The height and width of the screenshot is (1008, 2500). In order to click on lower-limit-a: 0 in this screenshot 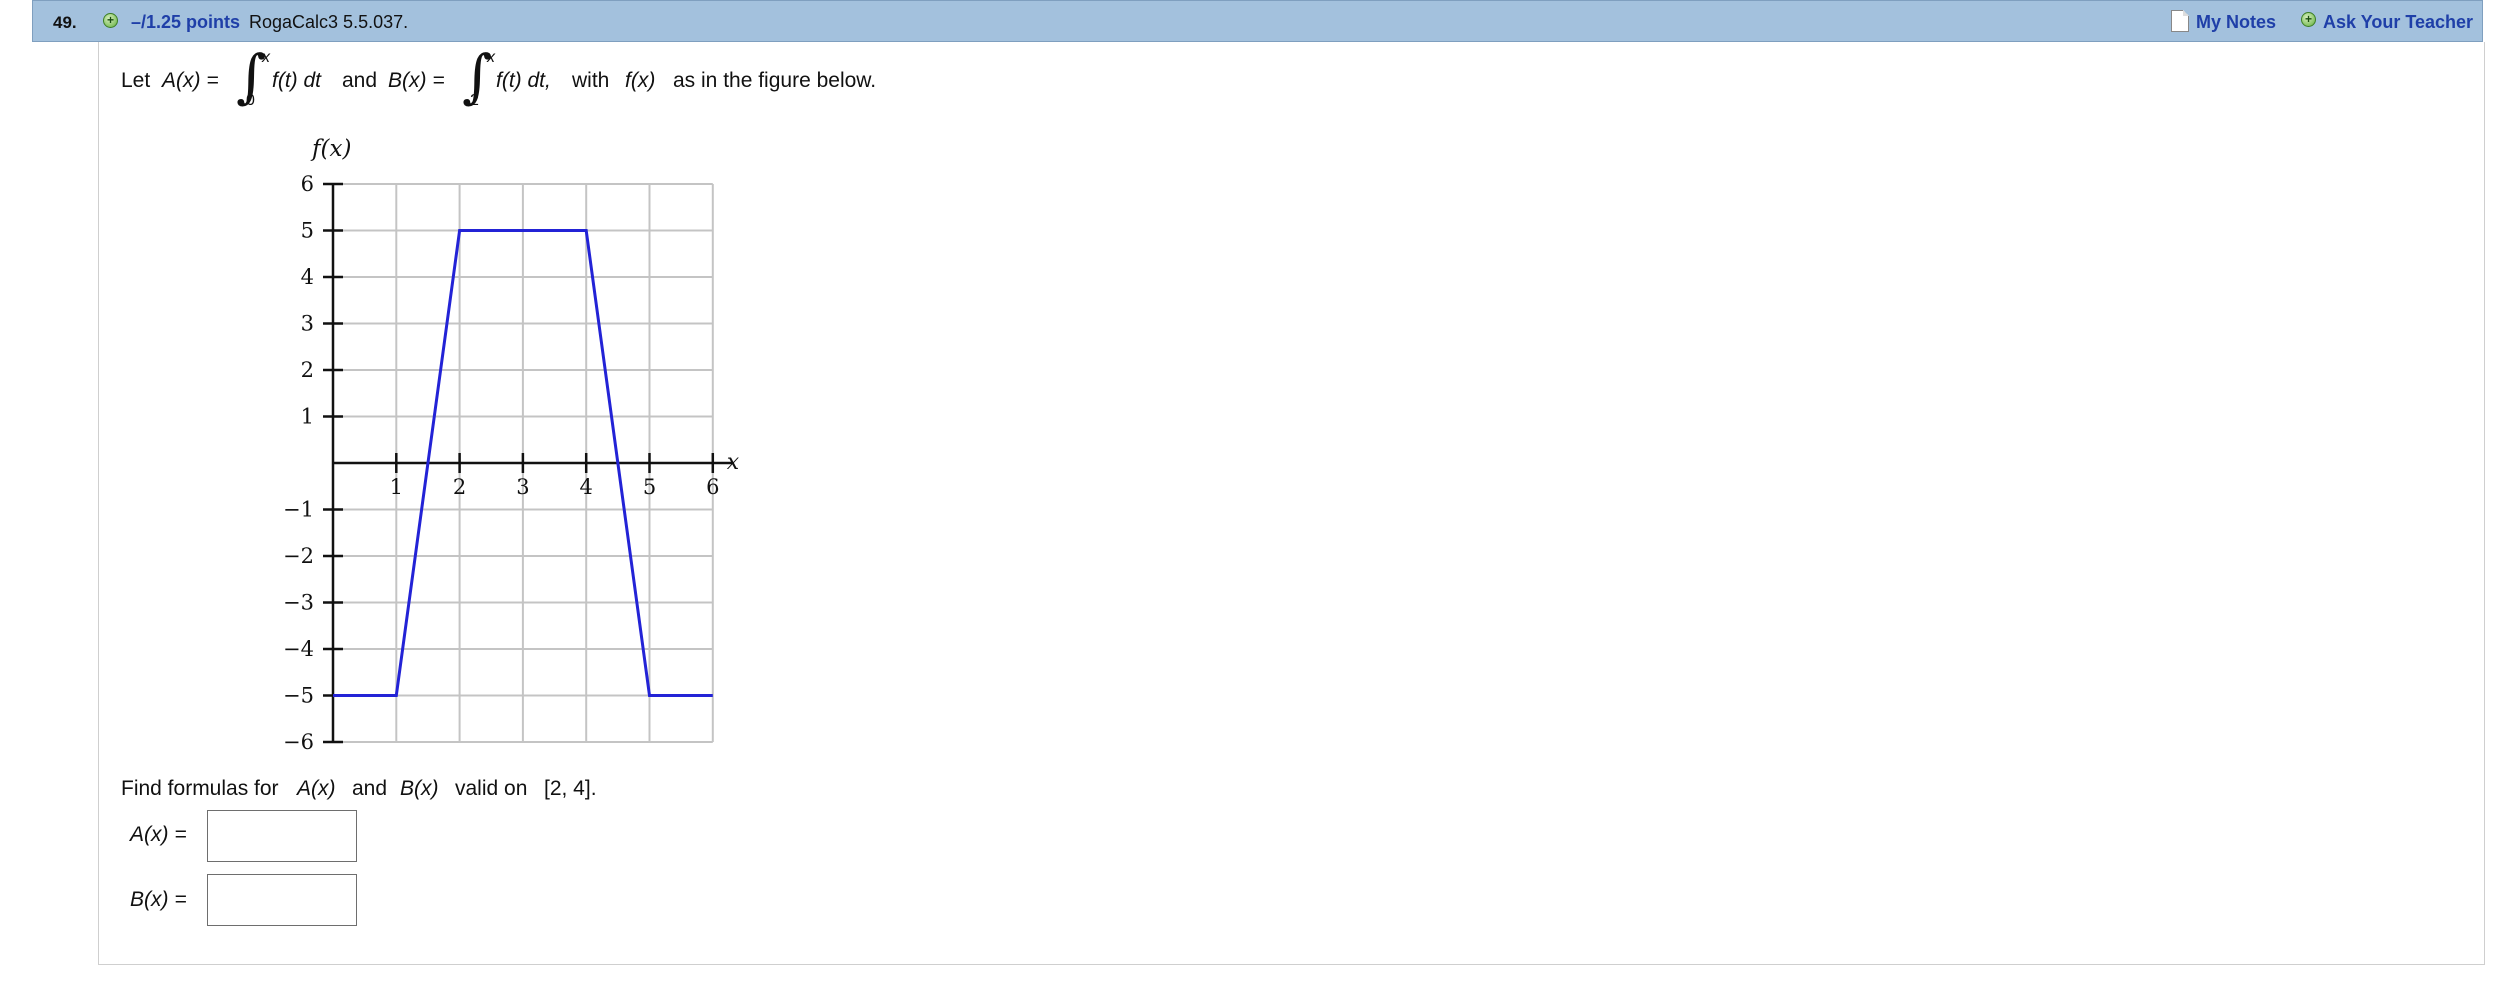, I will do `click(250, 100)`.